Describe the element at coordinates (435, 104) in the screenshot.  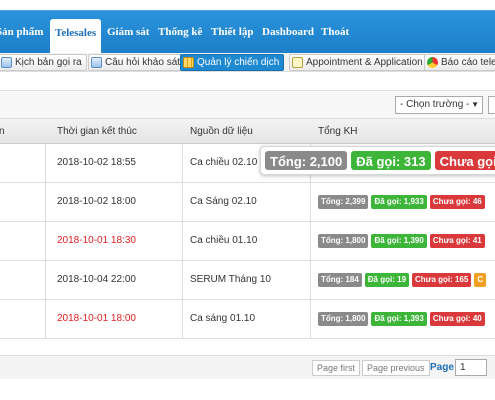
I see `field-select-value: - Chọn trường -` at that location.